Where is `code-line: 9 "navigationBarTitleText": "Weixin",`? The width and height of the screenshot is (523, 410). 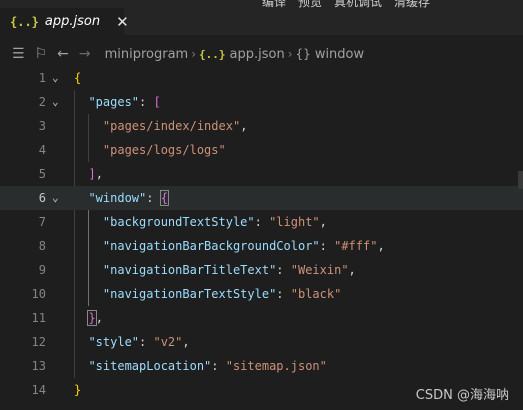 code-line: 9 "navigationBarTitleText": "Weixin", is located at coordinates (261, 270).